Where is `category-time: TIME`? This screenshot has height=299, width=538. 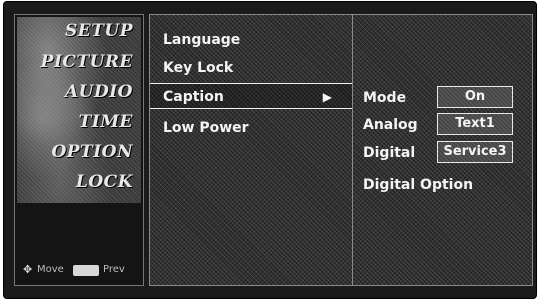
category-time: TIME is located at coordinates (106, 122).